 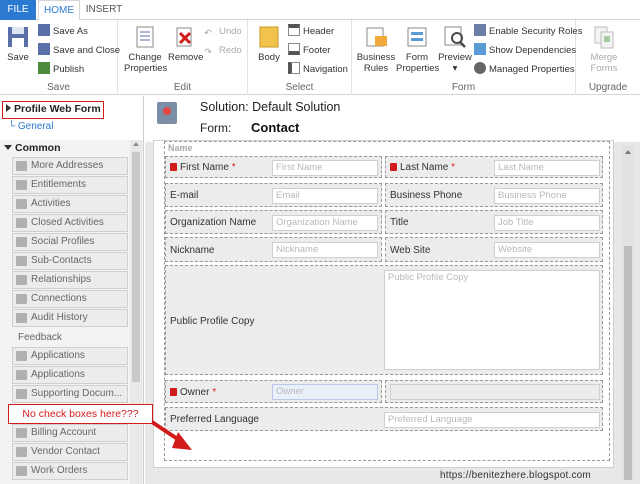 I want to click on header-button: Header, so click(x=311, y=32).